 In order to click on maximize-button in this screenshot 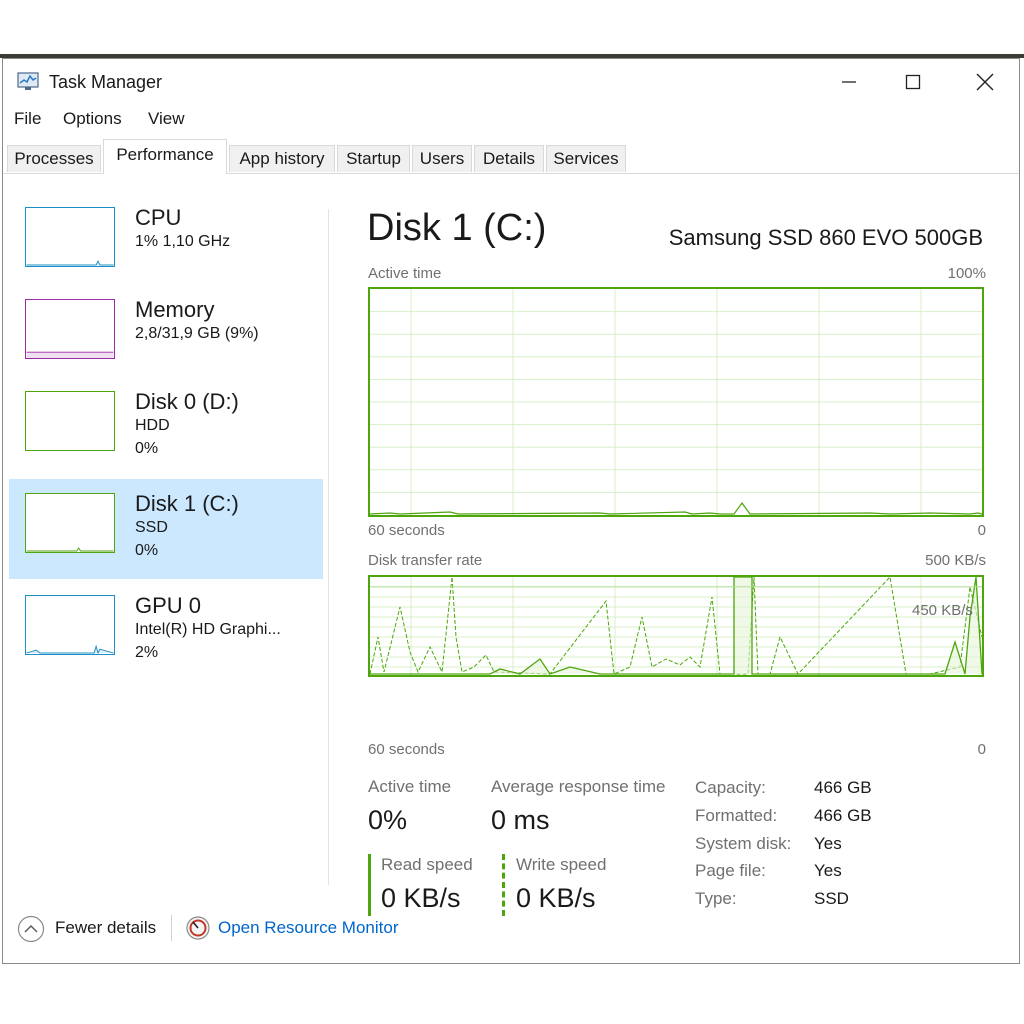, I will do `click(913, 82)`.